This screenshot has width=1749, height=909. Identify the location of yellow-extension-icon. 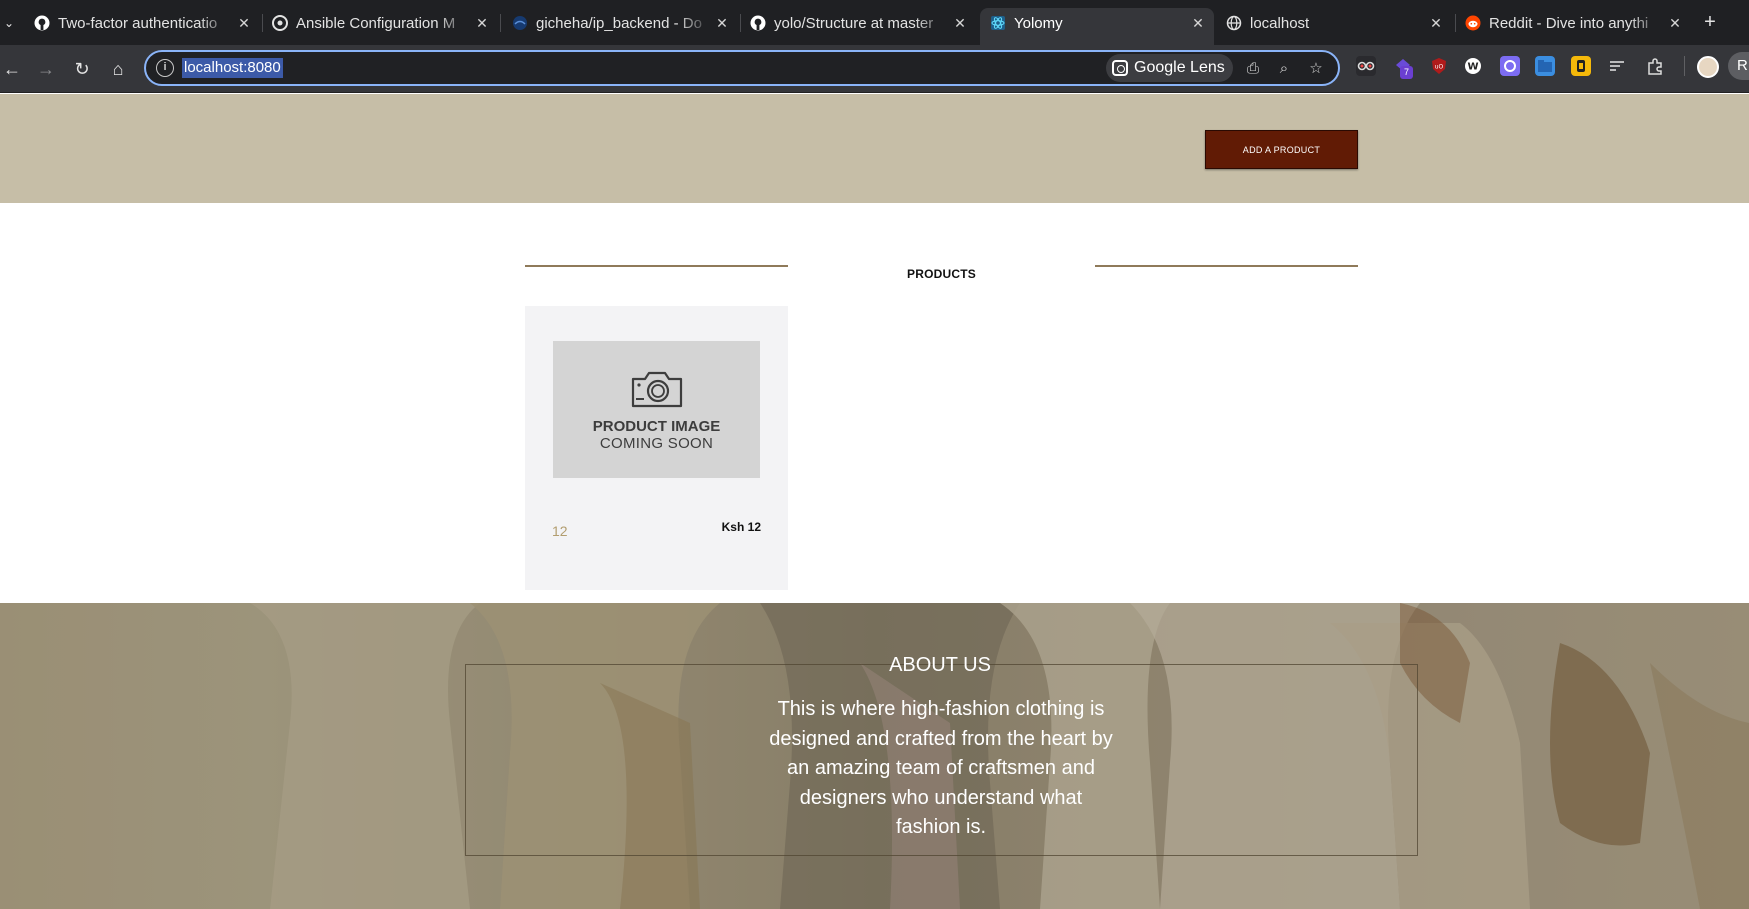
(1581, 66).